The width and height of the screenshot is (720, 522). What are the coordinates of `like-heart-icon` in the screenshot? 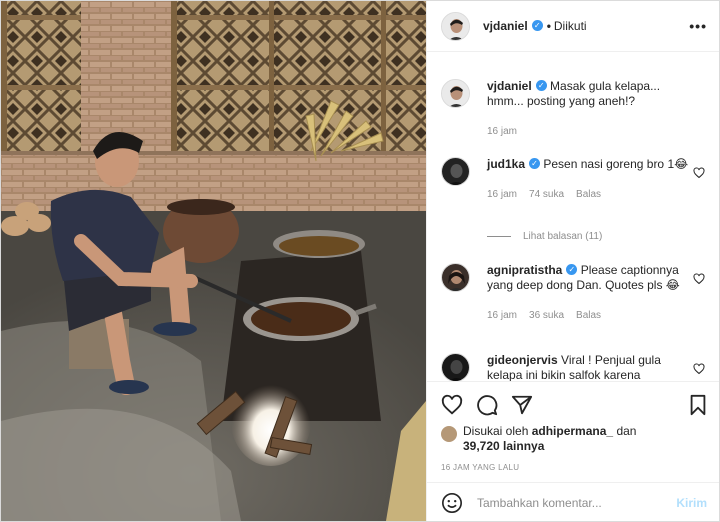 It's located at (452, 405).